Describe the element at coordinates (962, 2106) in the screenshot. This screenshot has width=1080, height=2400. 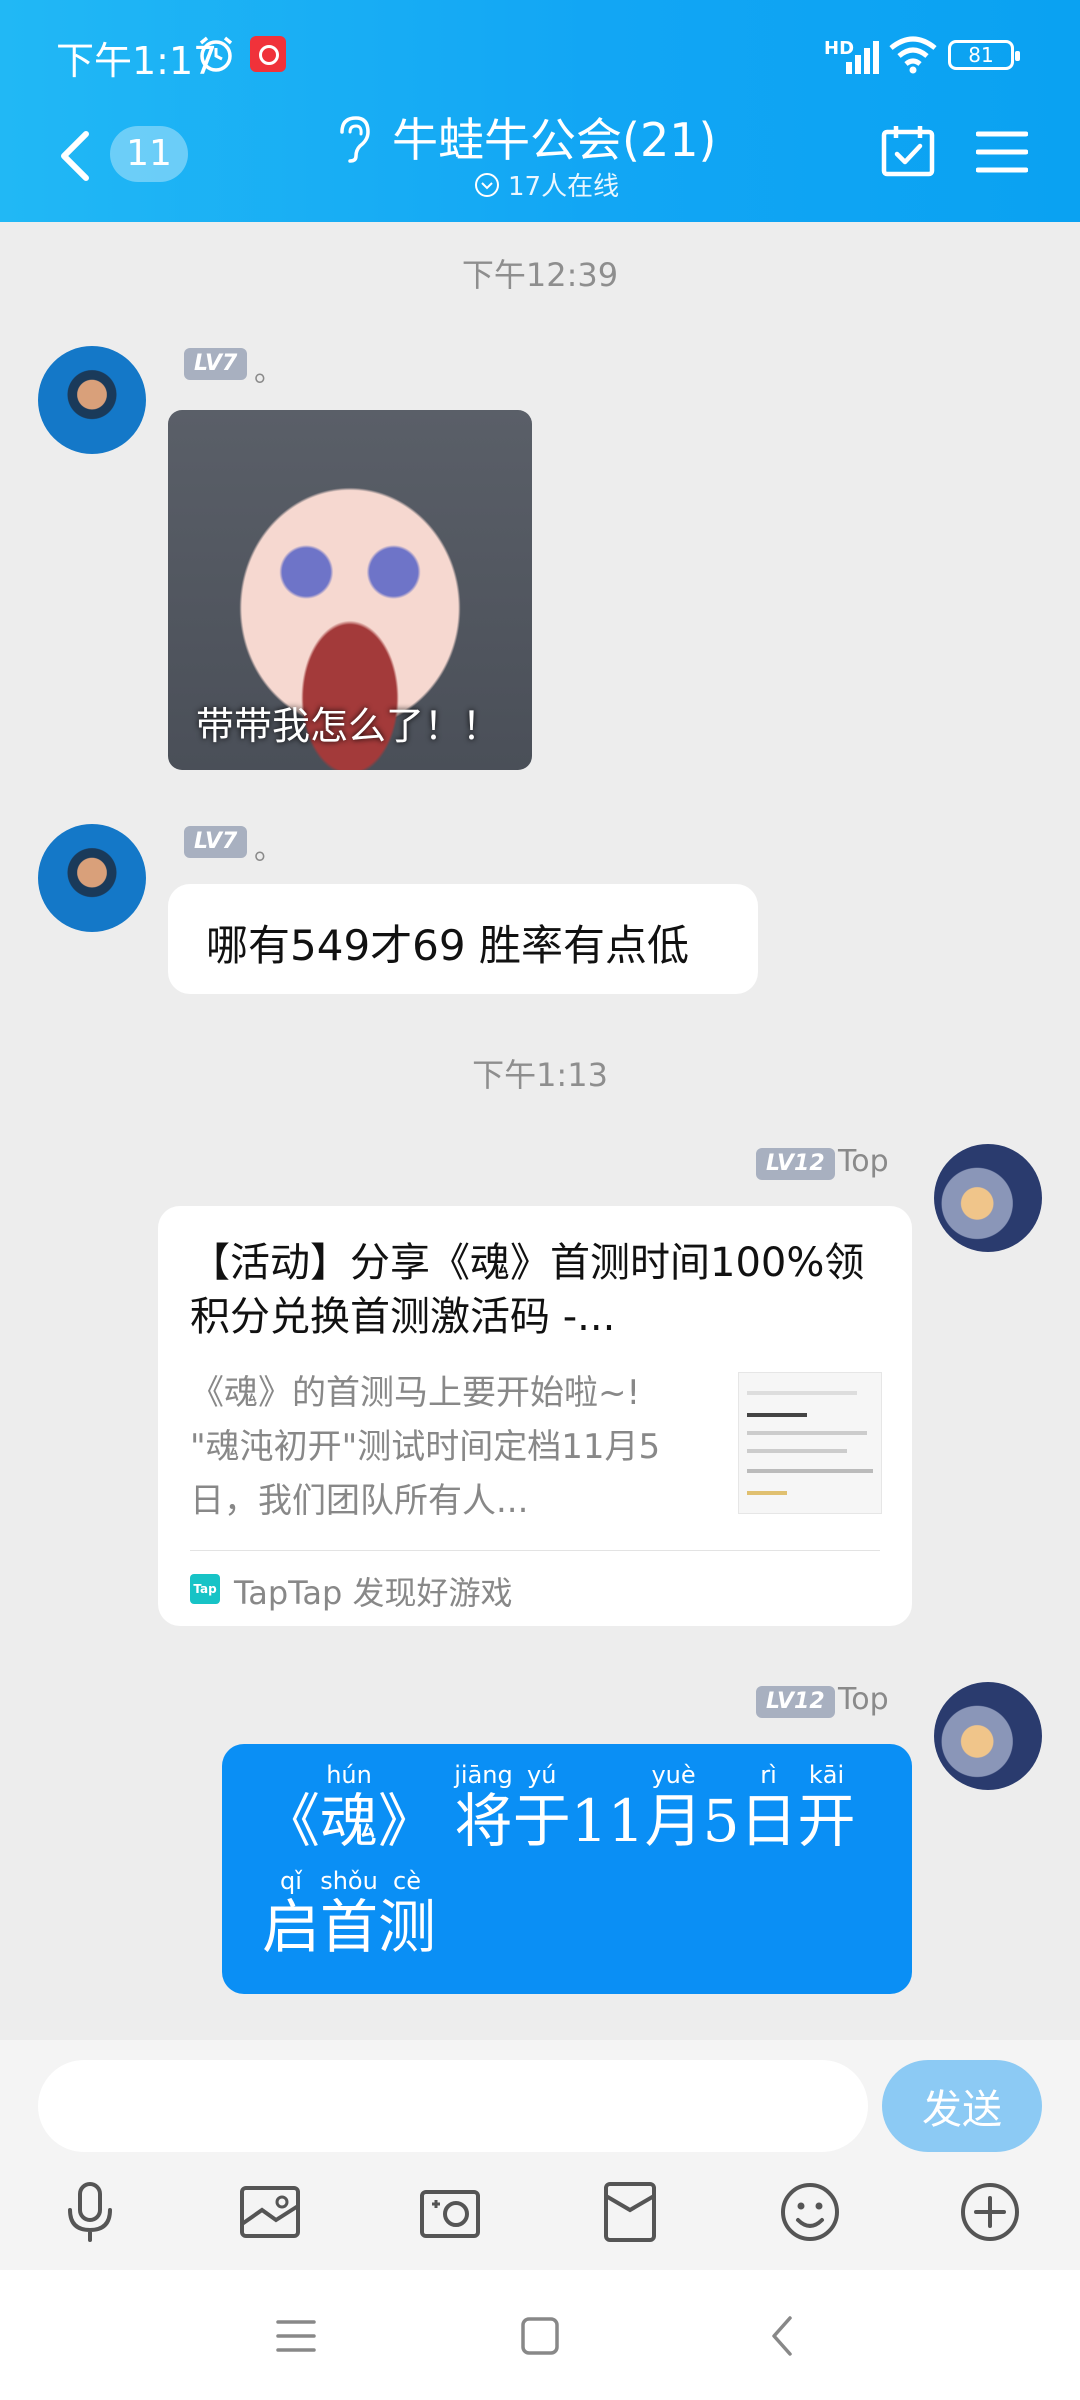
I see `send-button: 发送` at that location.